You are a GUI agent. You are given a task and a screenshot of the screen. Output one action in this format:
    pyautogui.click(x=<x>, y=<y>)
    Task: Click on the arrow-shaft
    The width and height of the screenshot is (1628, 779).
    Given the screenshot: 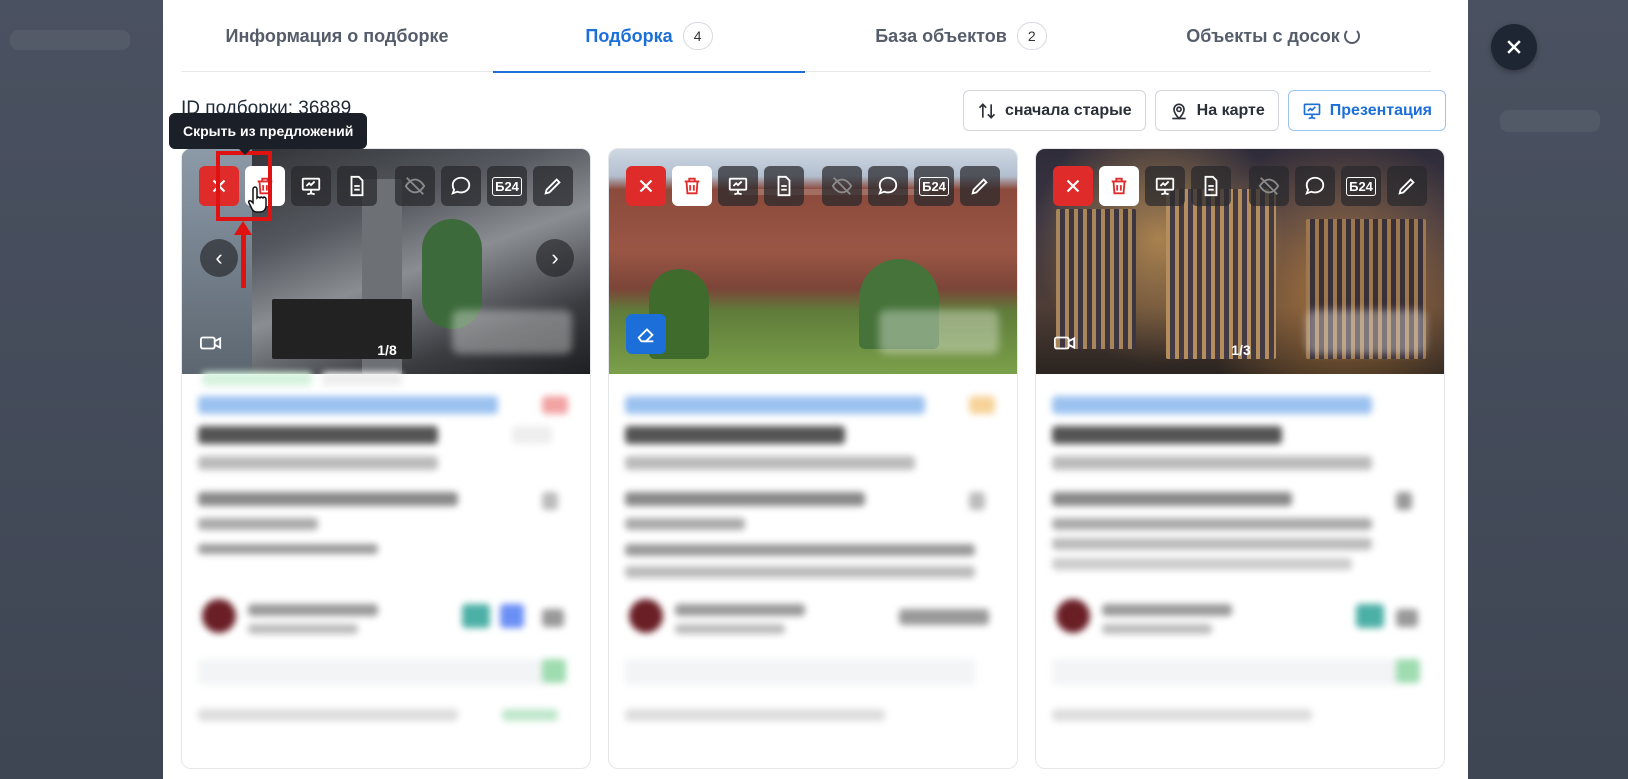 What is the action you would take?
    pyautogui.click(x=243, y=258)
    